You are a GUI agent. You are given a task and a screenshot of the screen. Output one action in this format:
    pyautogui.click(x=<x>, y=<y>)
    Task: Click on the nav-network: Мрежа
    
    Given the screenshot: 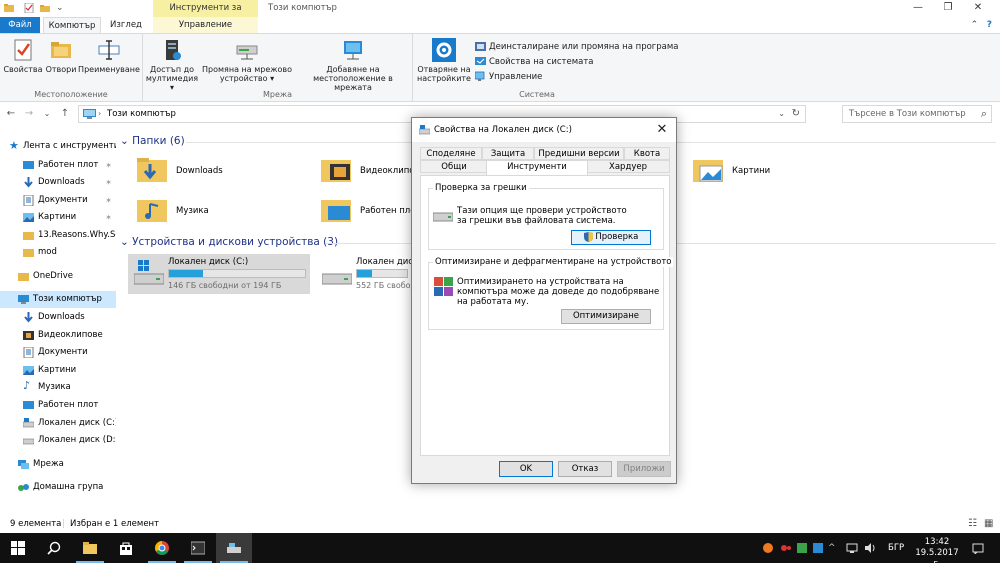 What is the action you would take?
    pyautogui.click(x=58, y=464)
    